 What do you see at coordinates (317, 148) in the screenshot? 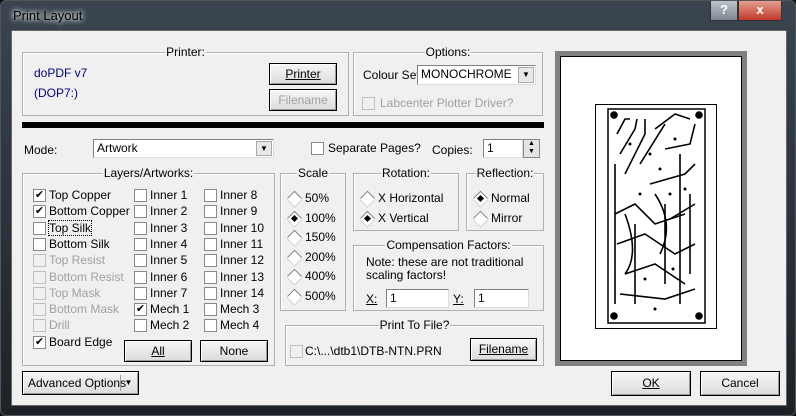
I see `separate-pages-checkbox` at bounding box center [317, 148].